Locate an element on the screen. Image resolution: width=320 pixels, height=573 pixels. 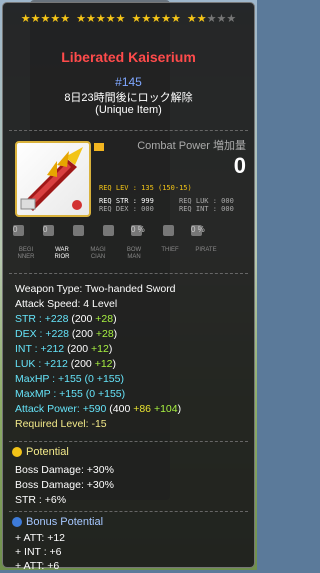
combat-power-value: 0 is located at coordinates (239, 165).